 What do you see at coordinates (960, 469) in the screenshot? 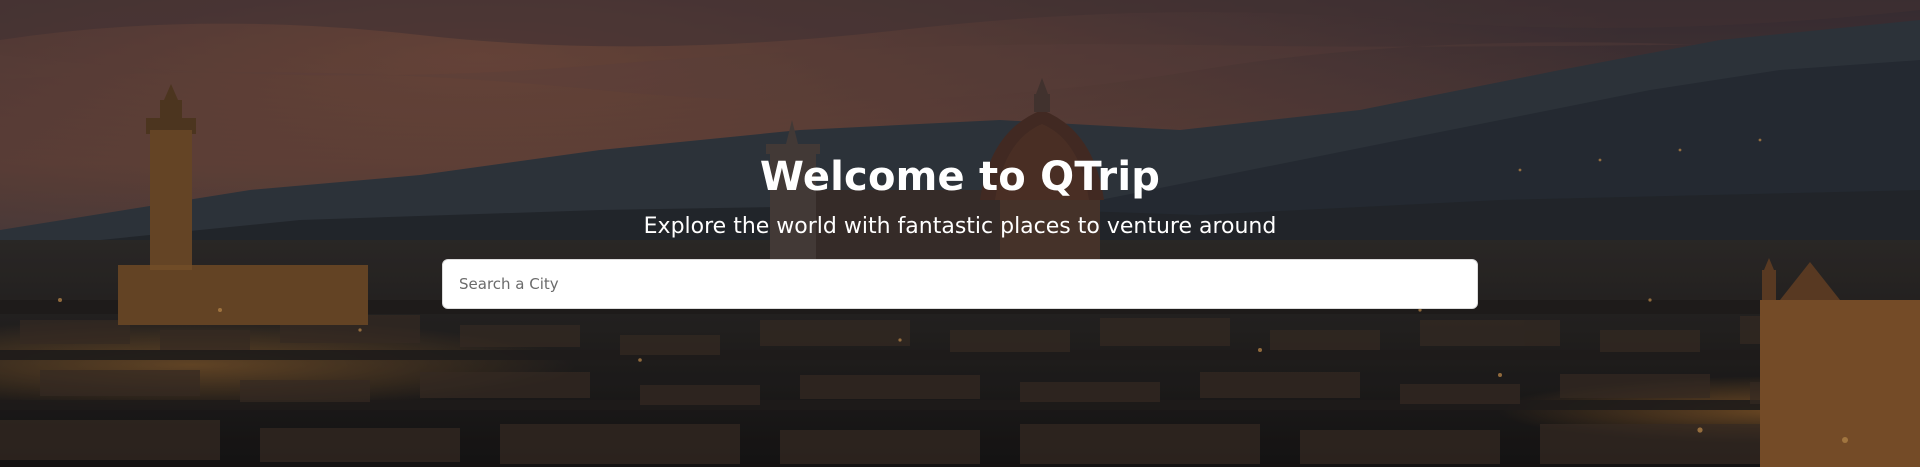
I see `page-below-hero` at bounding box center [960, 469].